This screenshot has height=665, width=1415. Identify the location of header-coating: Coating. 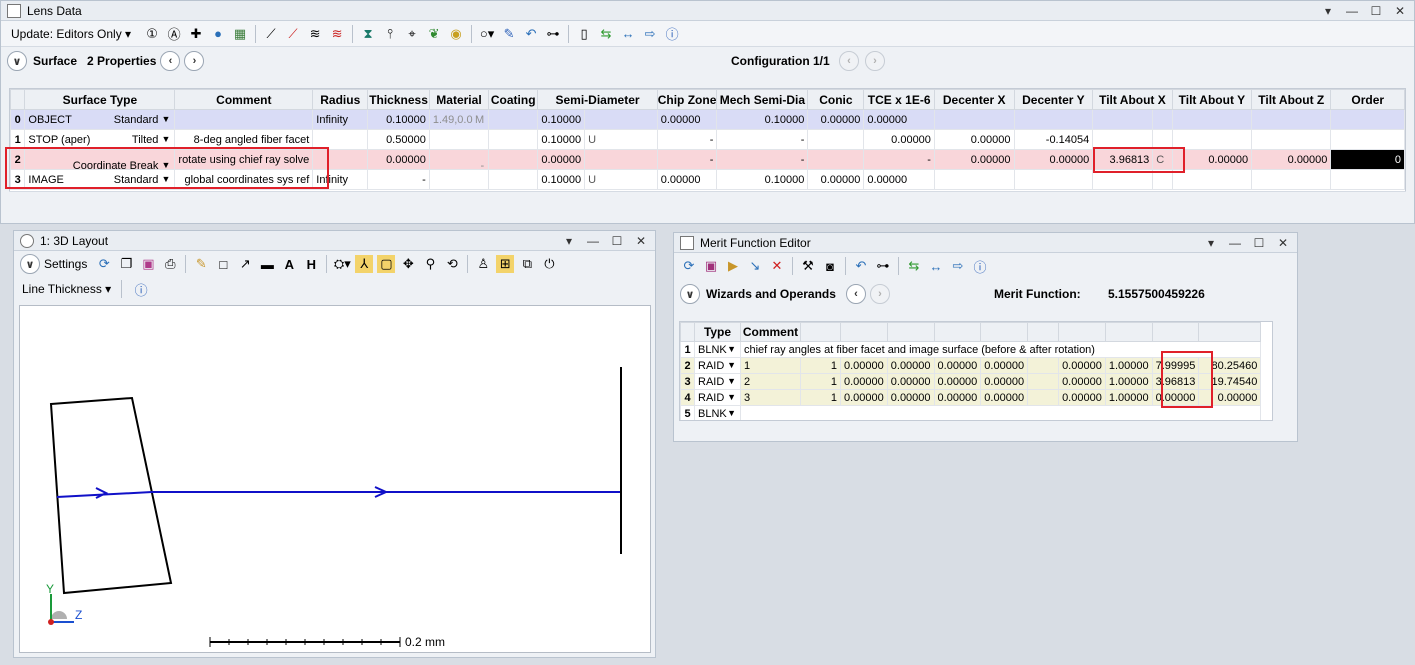
(513, 99).